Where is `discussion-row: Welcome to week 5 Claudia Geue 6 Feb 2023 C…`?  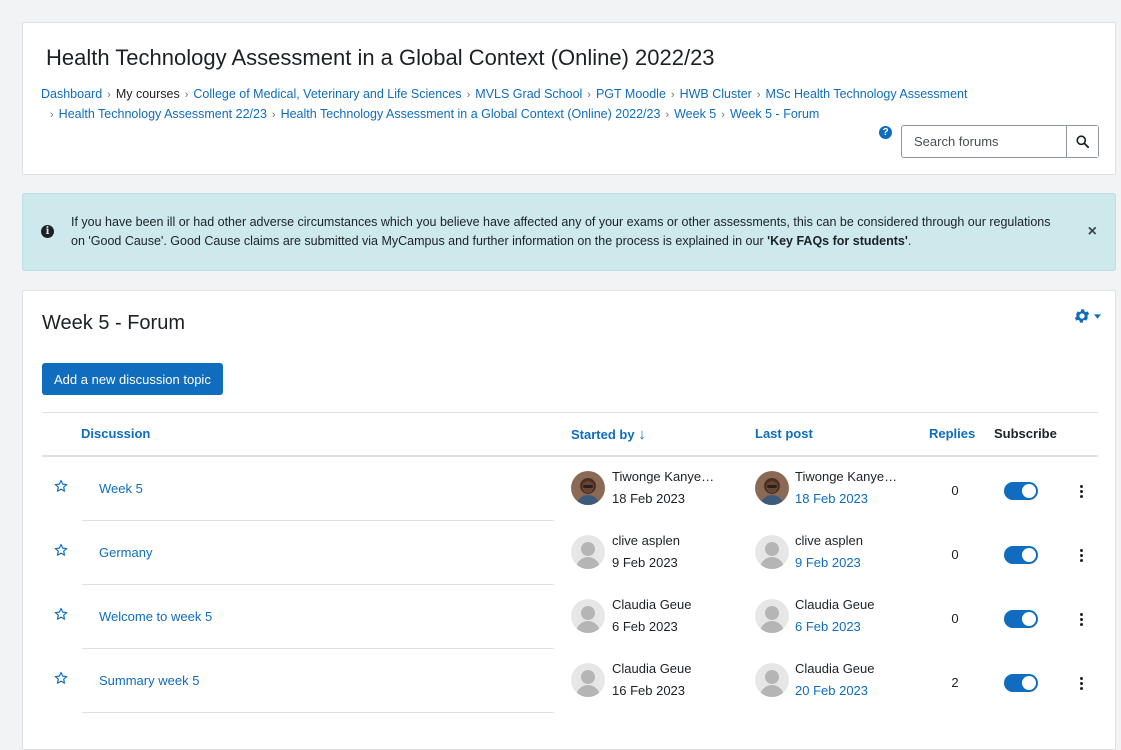
discussion-row: Welcome to week 5 Claudia Geue 6 Feb 2023 C… is located at coordinates (570, 617).